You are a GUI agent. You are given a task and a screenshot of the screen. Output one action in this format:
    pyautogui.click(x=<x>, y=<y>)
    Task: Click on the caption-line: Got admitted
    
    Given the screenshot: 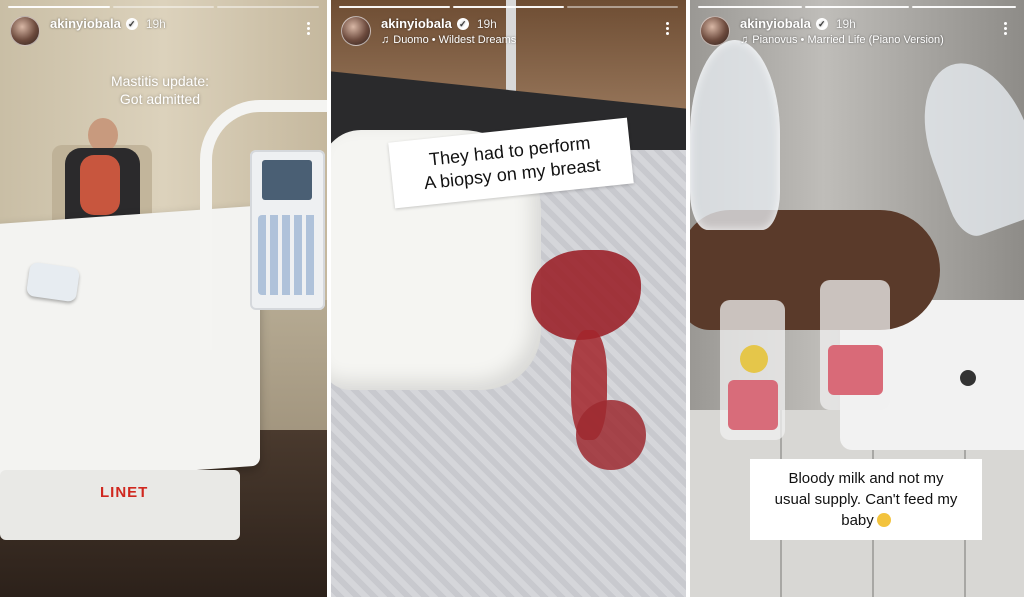 What is the action you would take?
    pyautogui.click(x=160, y=99)
    